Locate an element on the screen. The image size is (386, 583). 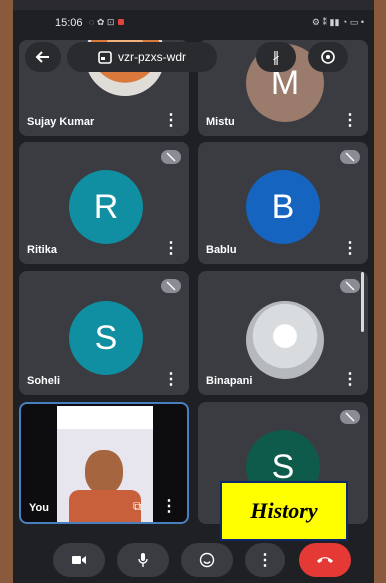
meeting-header: vzr-pzxs-wdr ∦ is located at coordinates (186, 58).